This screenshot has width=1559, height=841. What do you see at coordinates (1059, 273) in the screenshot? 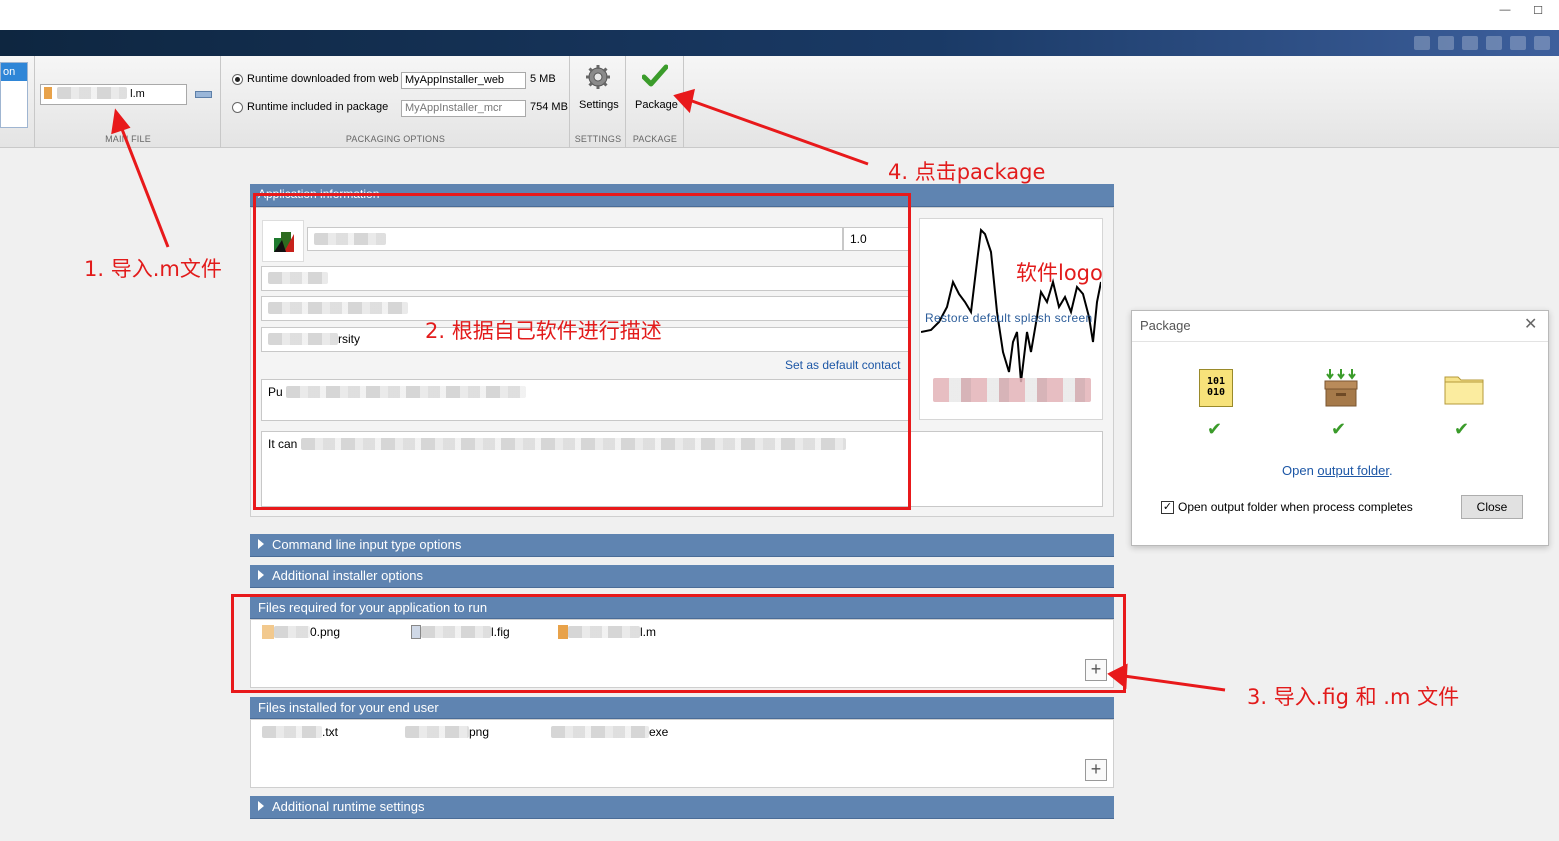
I see `annotation-logo: 软件logo` at bounding box center [1059, 273].